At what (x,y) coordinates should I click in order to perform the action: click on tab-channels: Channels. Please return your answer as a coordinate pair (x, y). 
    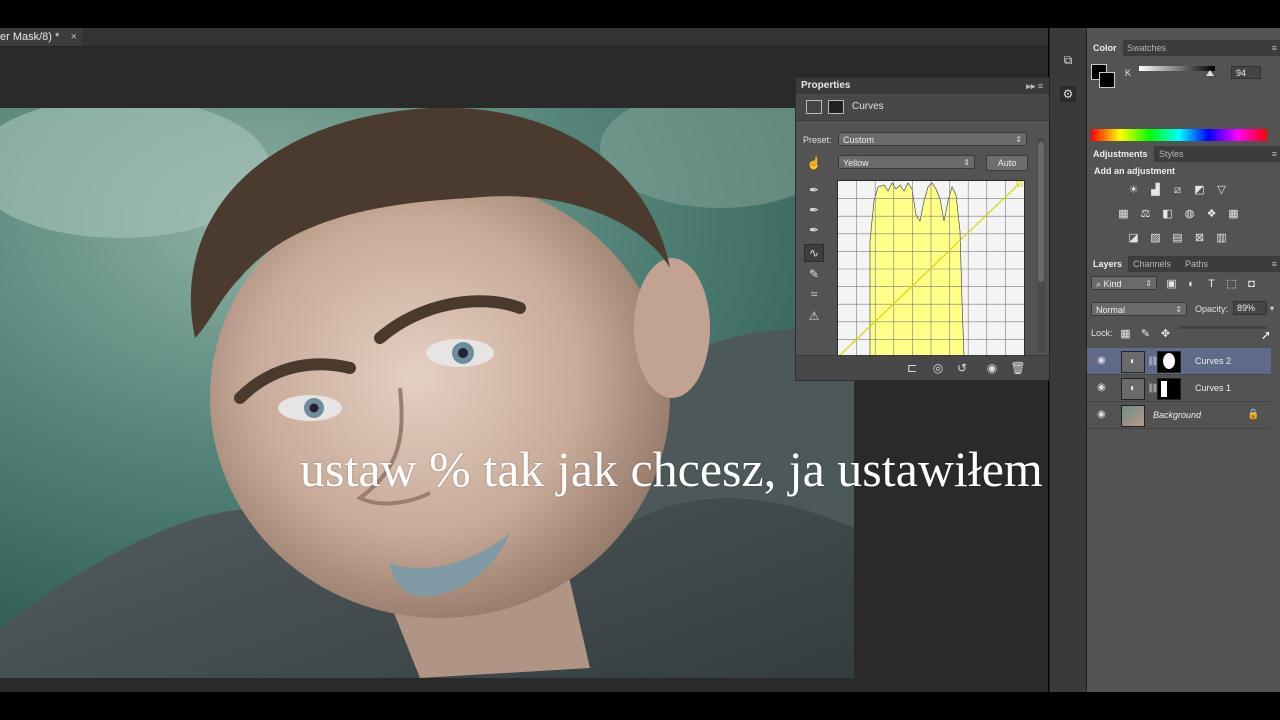
    Looking at the image, I should click on (1152, 264).